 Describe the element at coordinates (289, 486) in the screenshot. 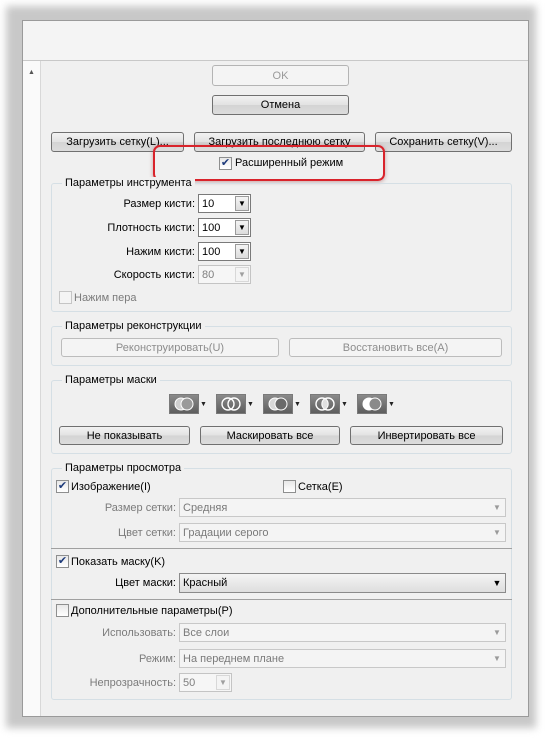

I see `show-mesh-checkbox` at that location.